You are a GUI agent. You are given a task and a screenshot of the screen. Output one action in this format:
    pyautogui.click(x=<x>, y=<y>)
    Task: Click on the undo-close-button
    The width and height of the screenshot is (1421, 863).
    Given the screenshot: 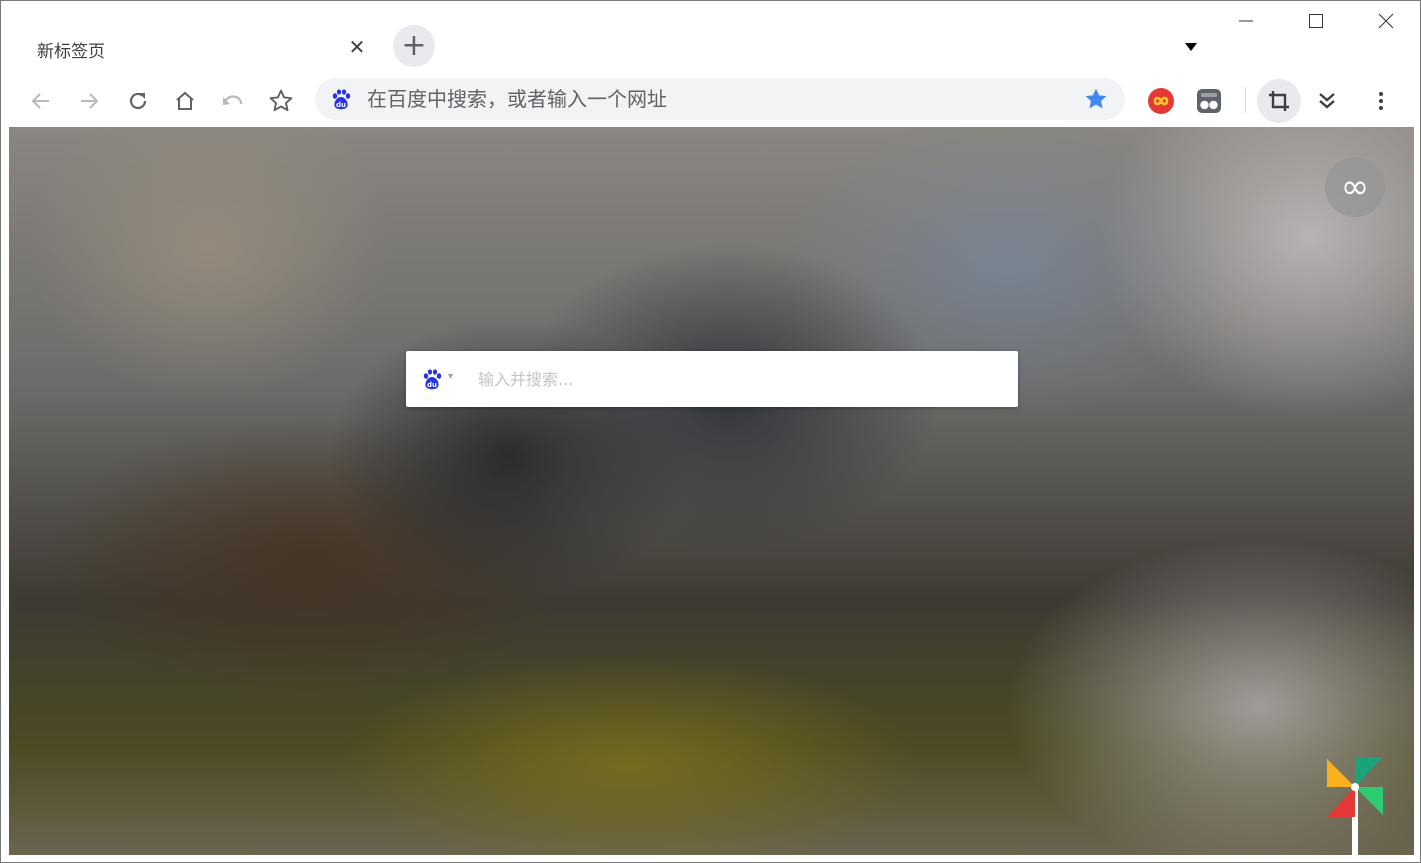 What is the action you would take?
    pyautogui.click(x=233, y=101)
    